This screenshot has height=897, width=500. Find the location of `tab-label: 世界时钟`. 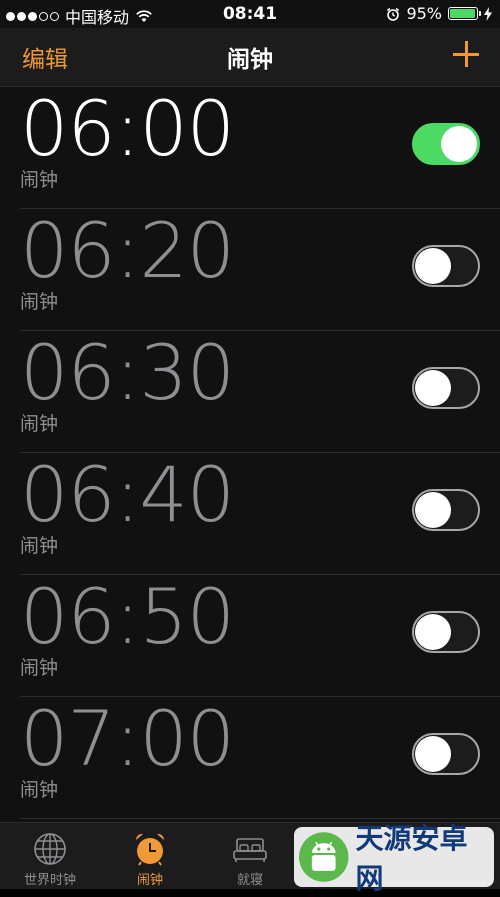

tab-label: 世界时钟 is located at coordinates (49, 880).